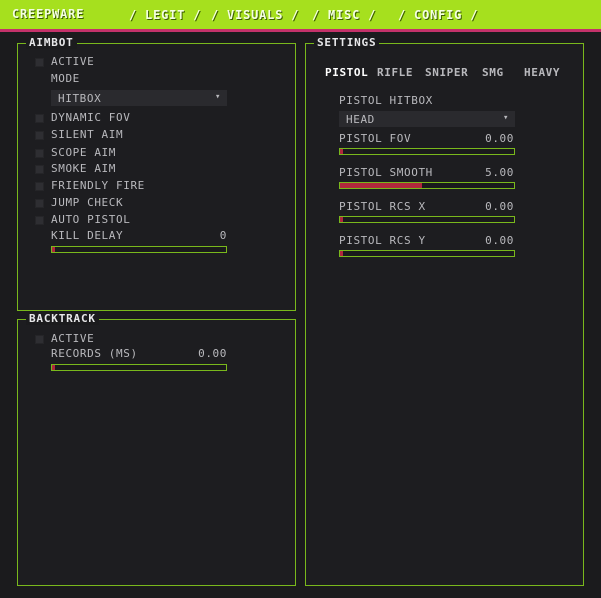 The width and height of the screenshot is (601, 598). I want to click on checkbox-label: FRIENDLY FIRE, so click(98, 185).